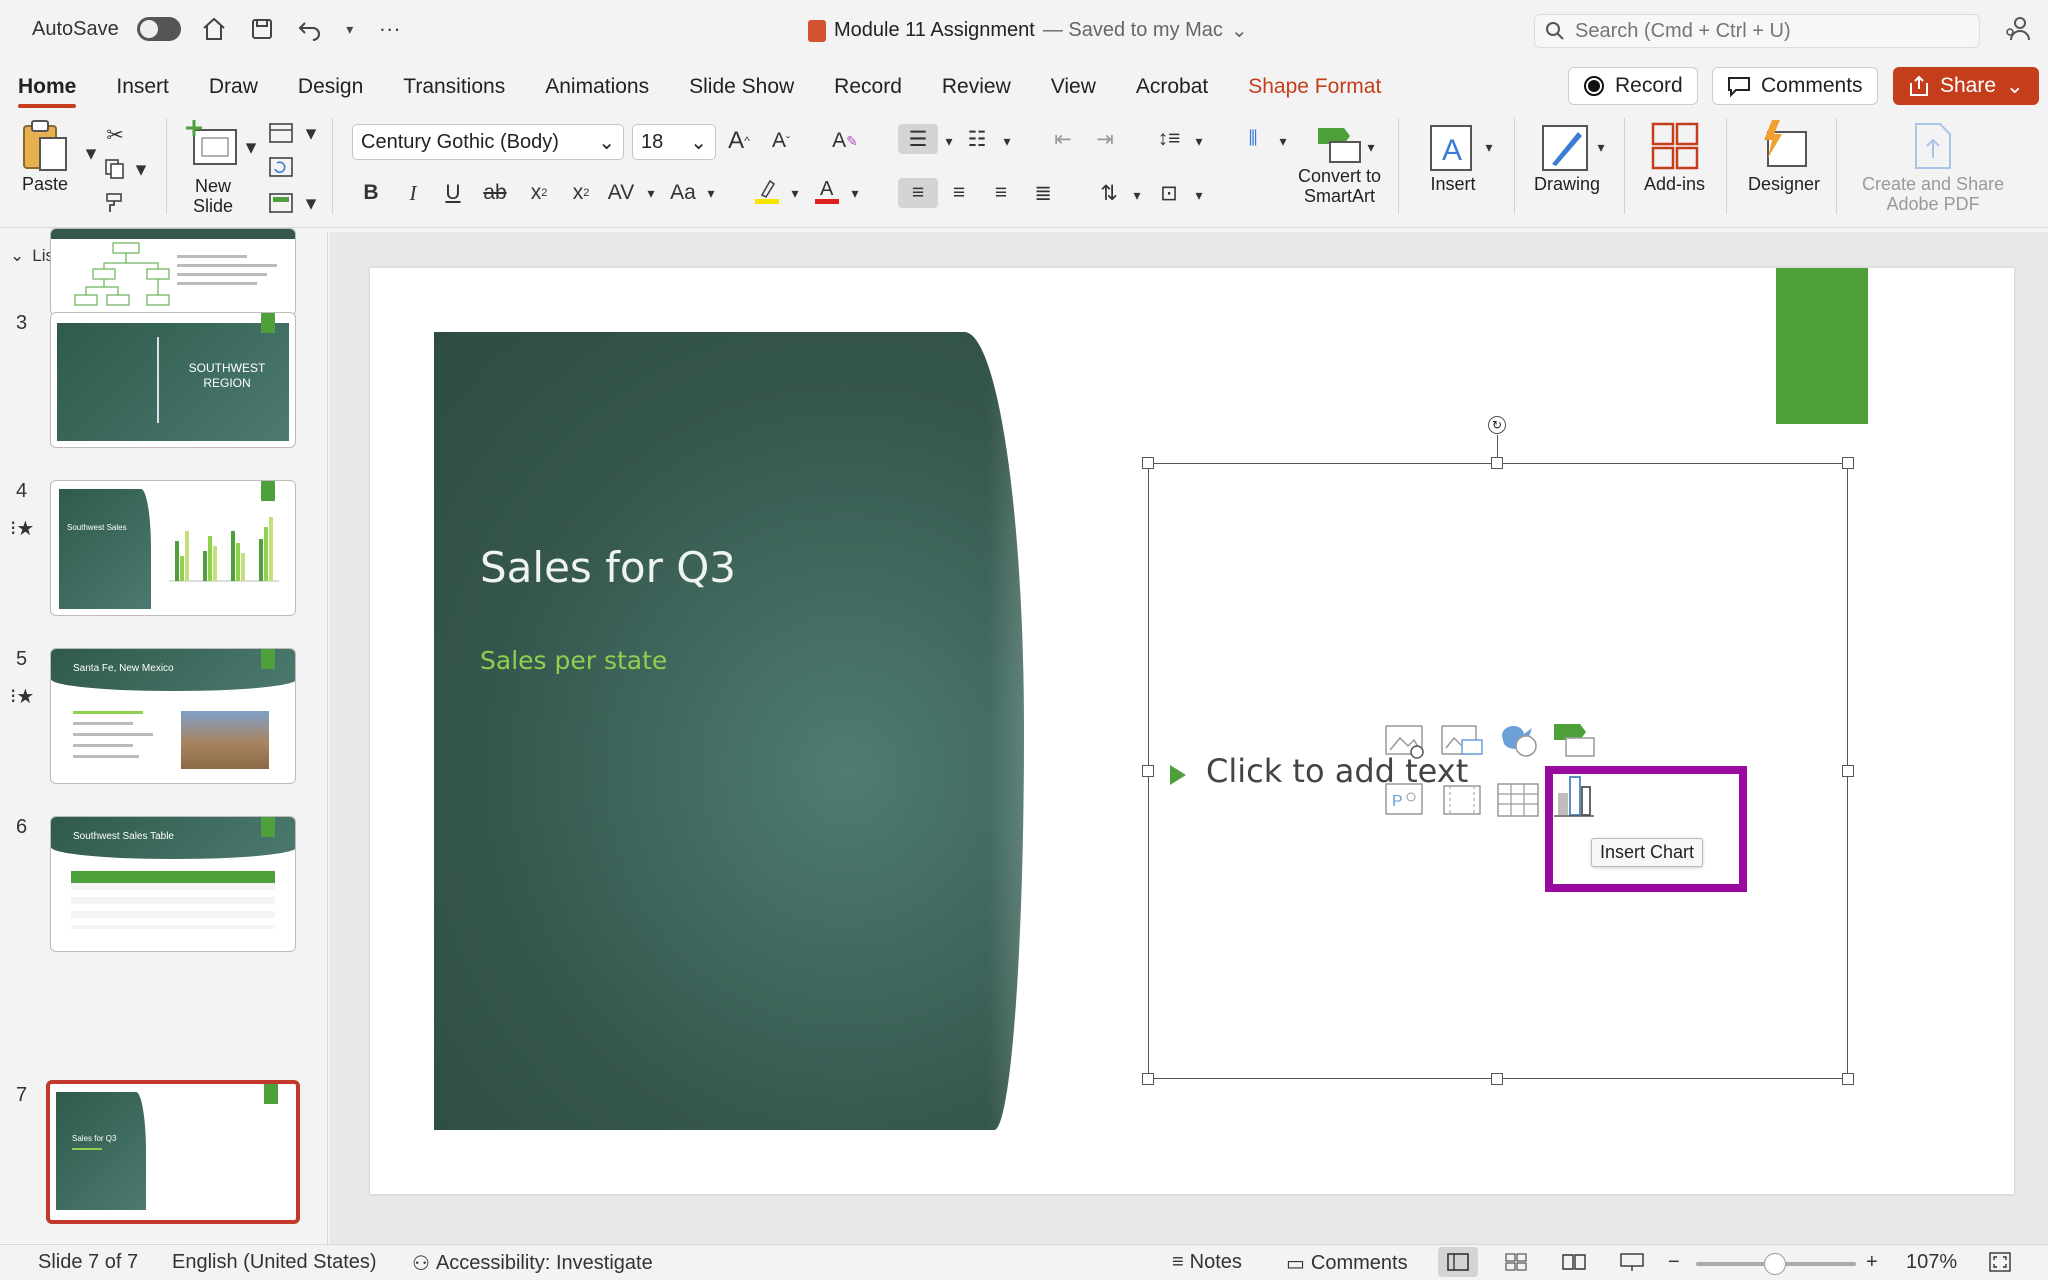 The image size is (2048, 1280). Describe the element at coordinates (1574, 1262) in the screenshot. I see `reading-view-icon` at that location.